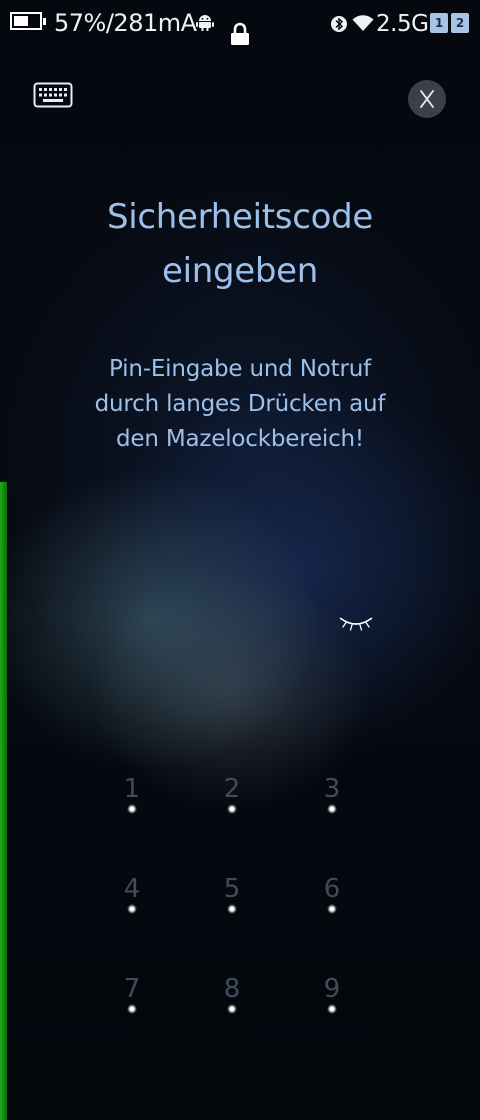 The image size is (480, 1120). I want to click on status-bar: 57%/281mA 2.5G 1 2, so click(240, 25).